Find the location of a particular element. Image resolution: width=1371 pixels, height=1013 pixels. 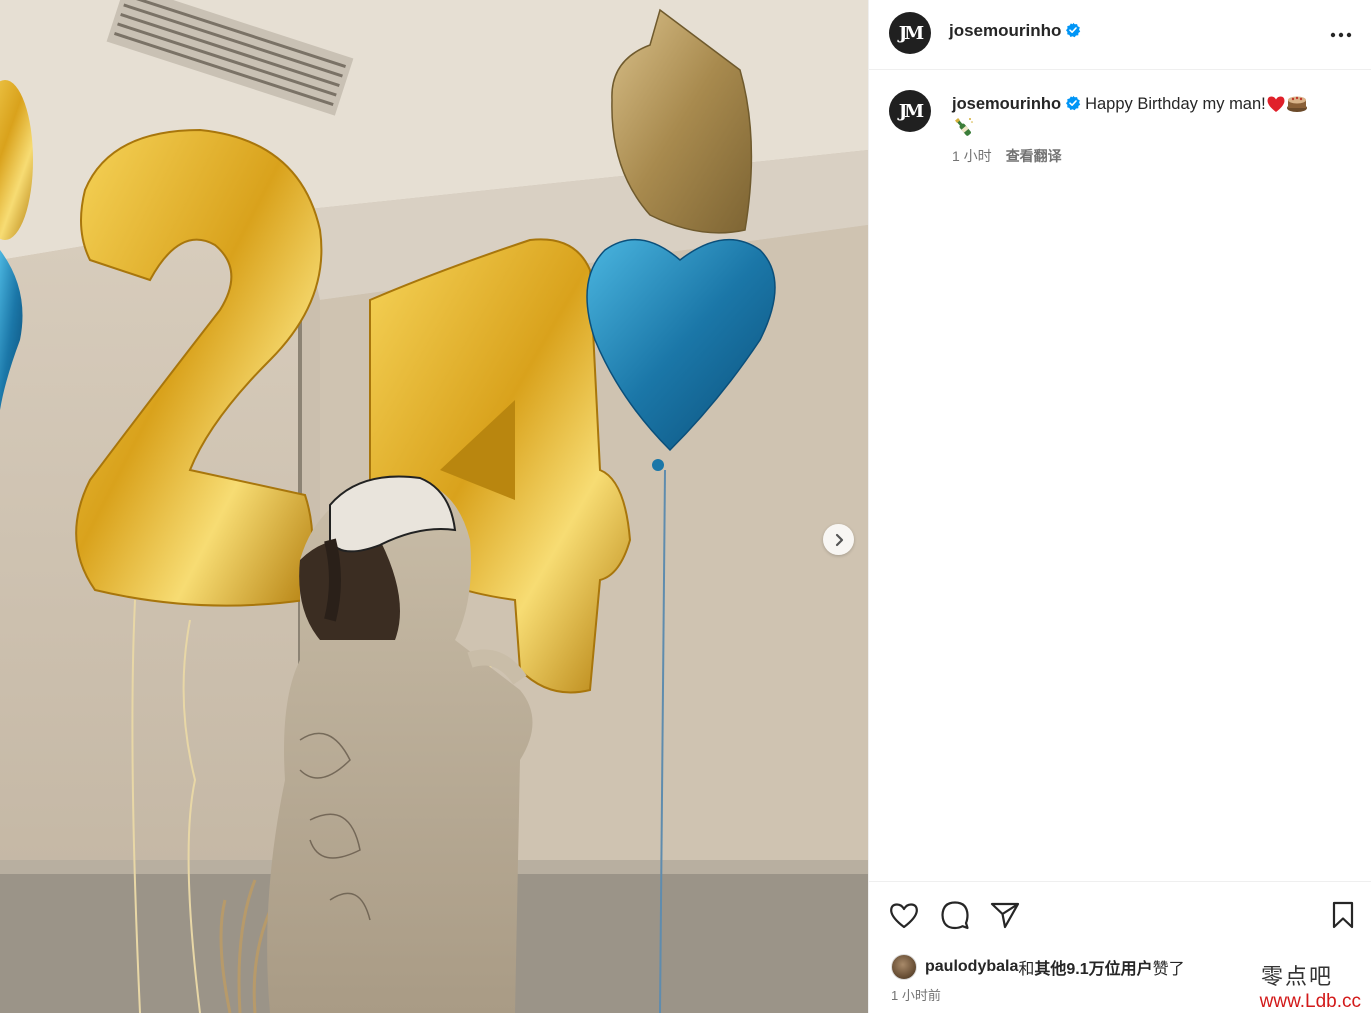

share-button is located at coordinates (1005, 915).